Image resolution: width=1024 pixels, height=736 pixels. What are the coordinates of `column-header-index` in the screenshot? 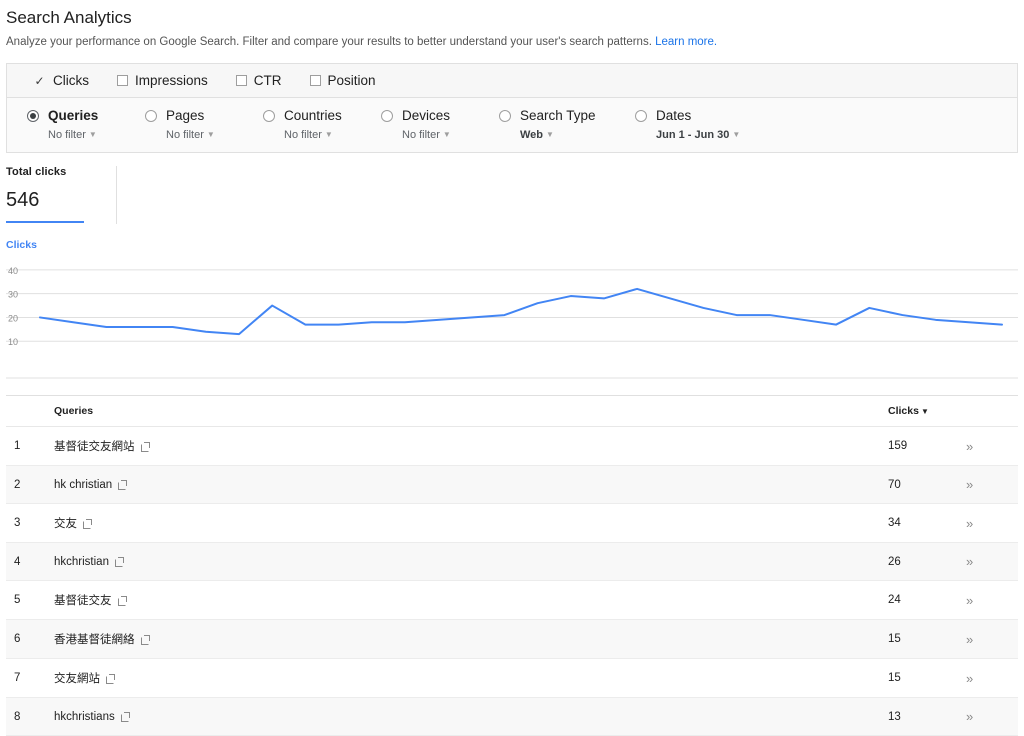 It's located at (30, 412).